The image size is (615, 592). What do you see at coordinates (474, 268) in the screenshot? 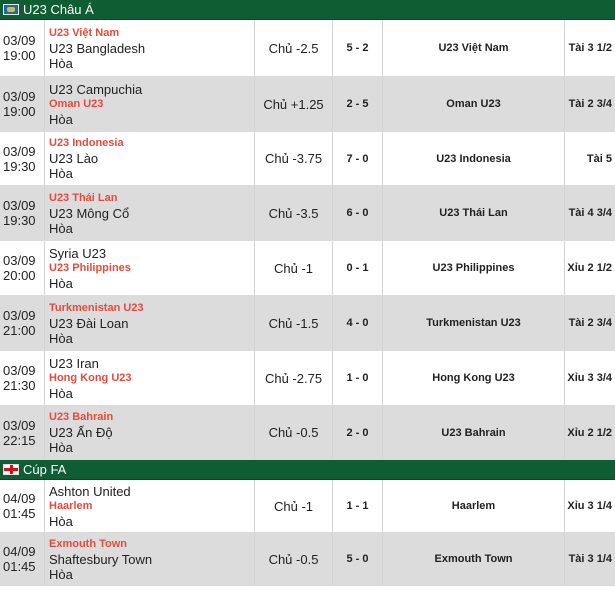
I see `handicap-winner: U23 Philippines` at bounding box center [474, 268].